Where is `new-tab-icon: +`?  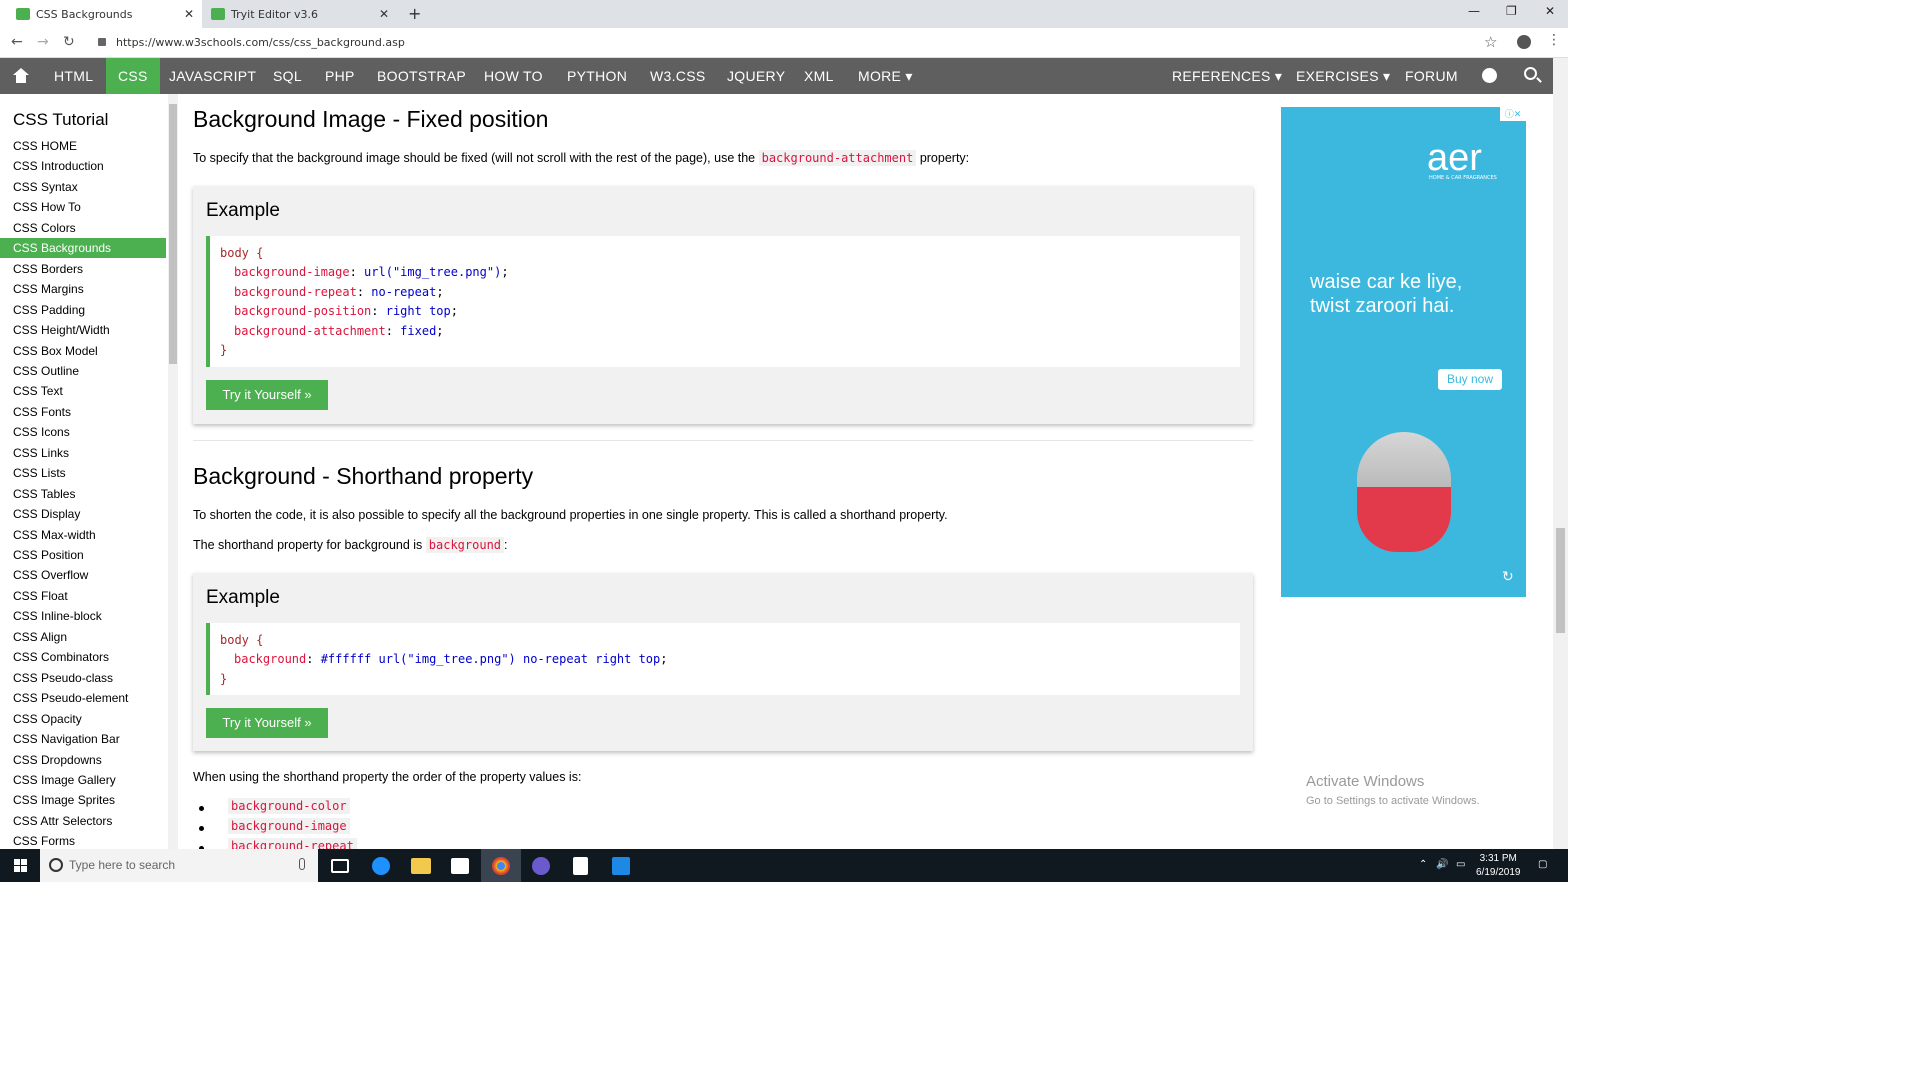 new-tab-icon: + is located at coordinates (414, 13).